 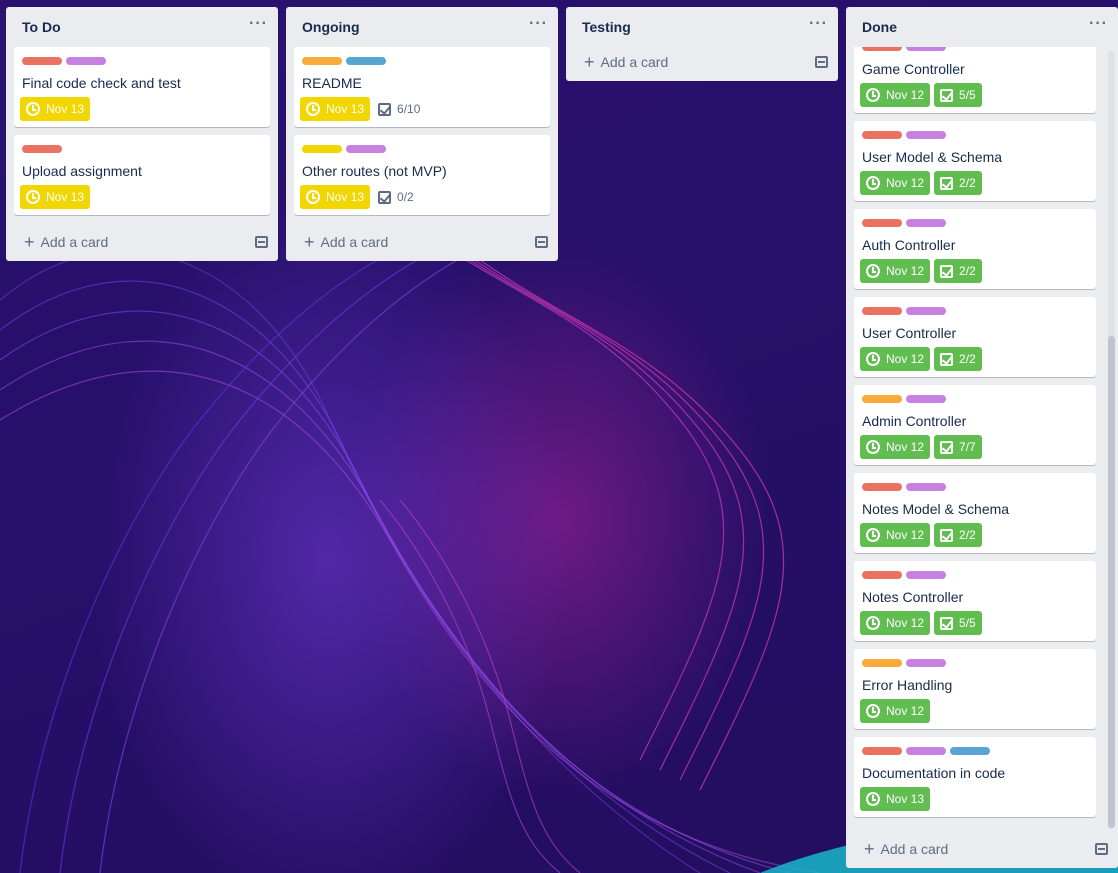 I want to click on card: Final code check and test Nov 13, so click(x=142, y=87).